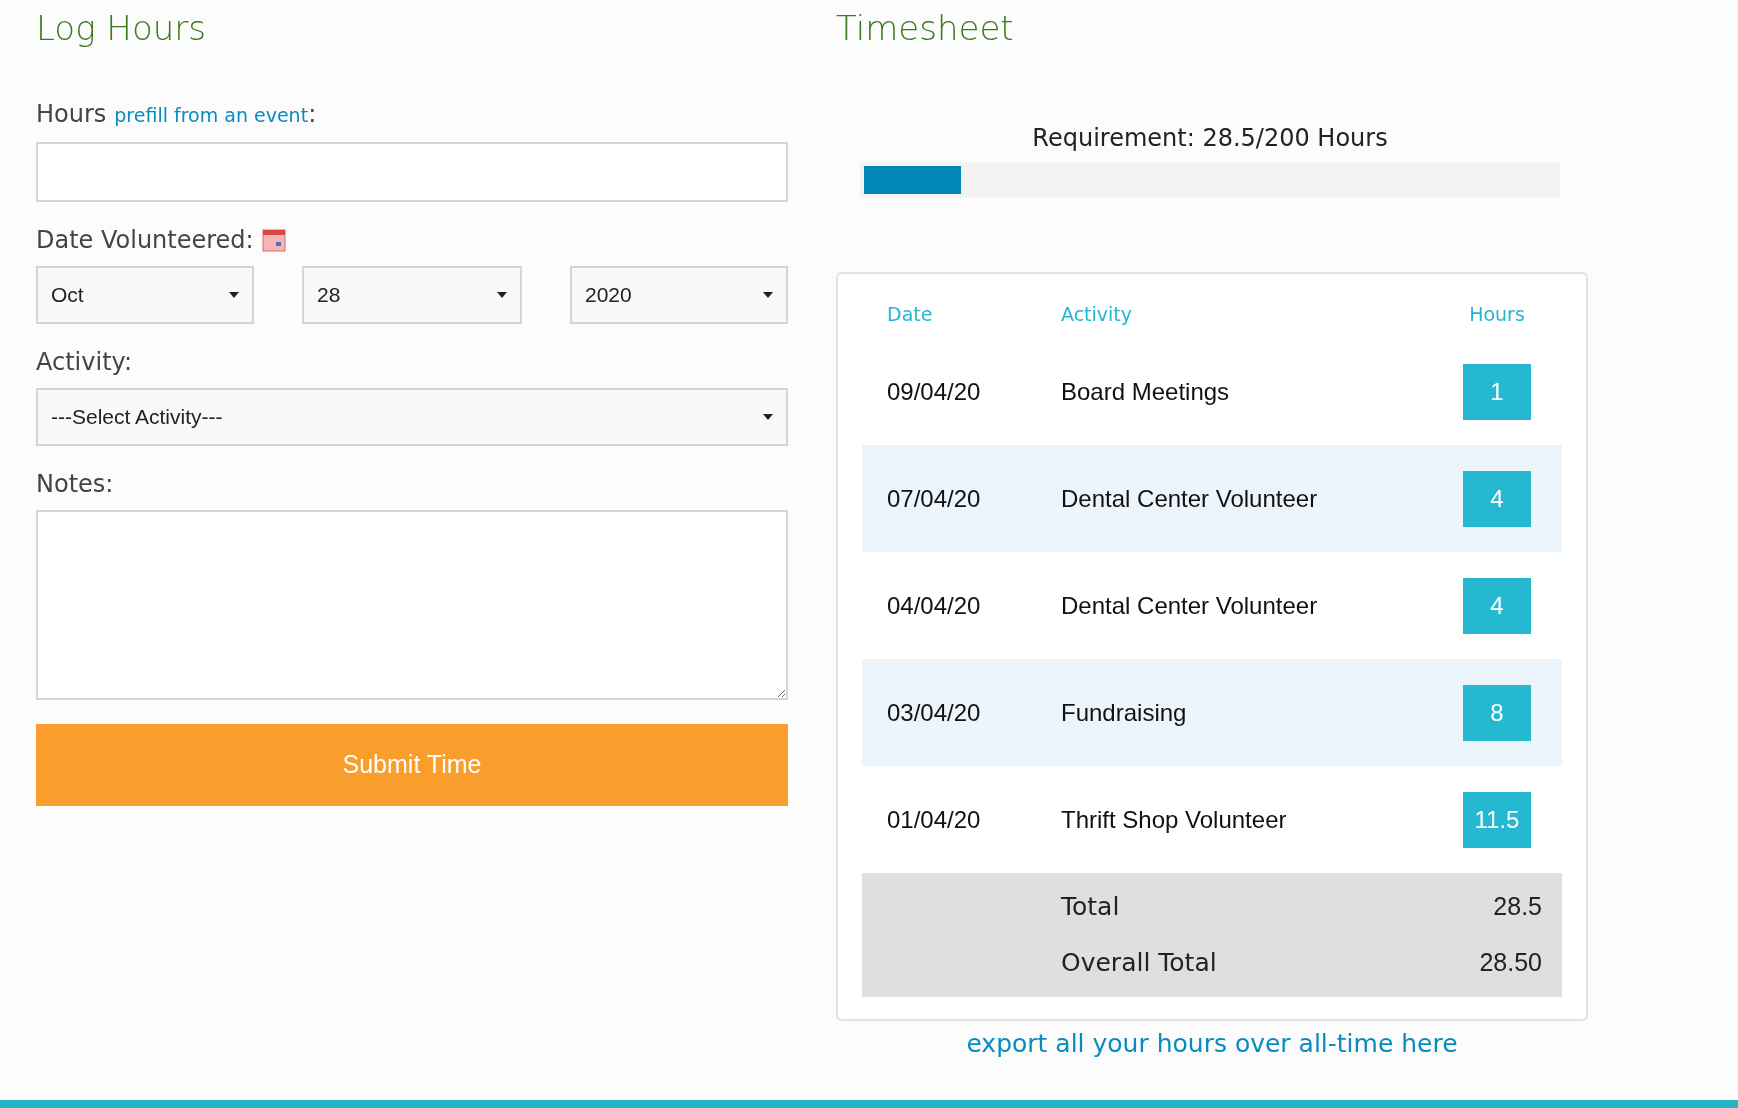  I want to click on field-label: Date Volunteered:, so click(145, 240).